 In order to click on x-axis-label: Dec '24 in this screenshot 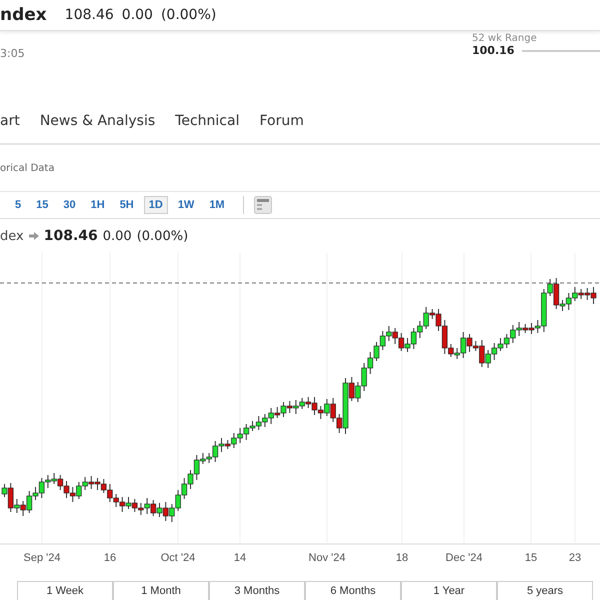, I will do `click(464, 558)`.